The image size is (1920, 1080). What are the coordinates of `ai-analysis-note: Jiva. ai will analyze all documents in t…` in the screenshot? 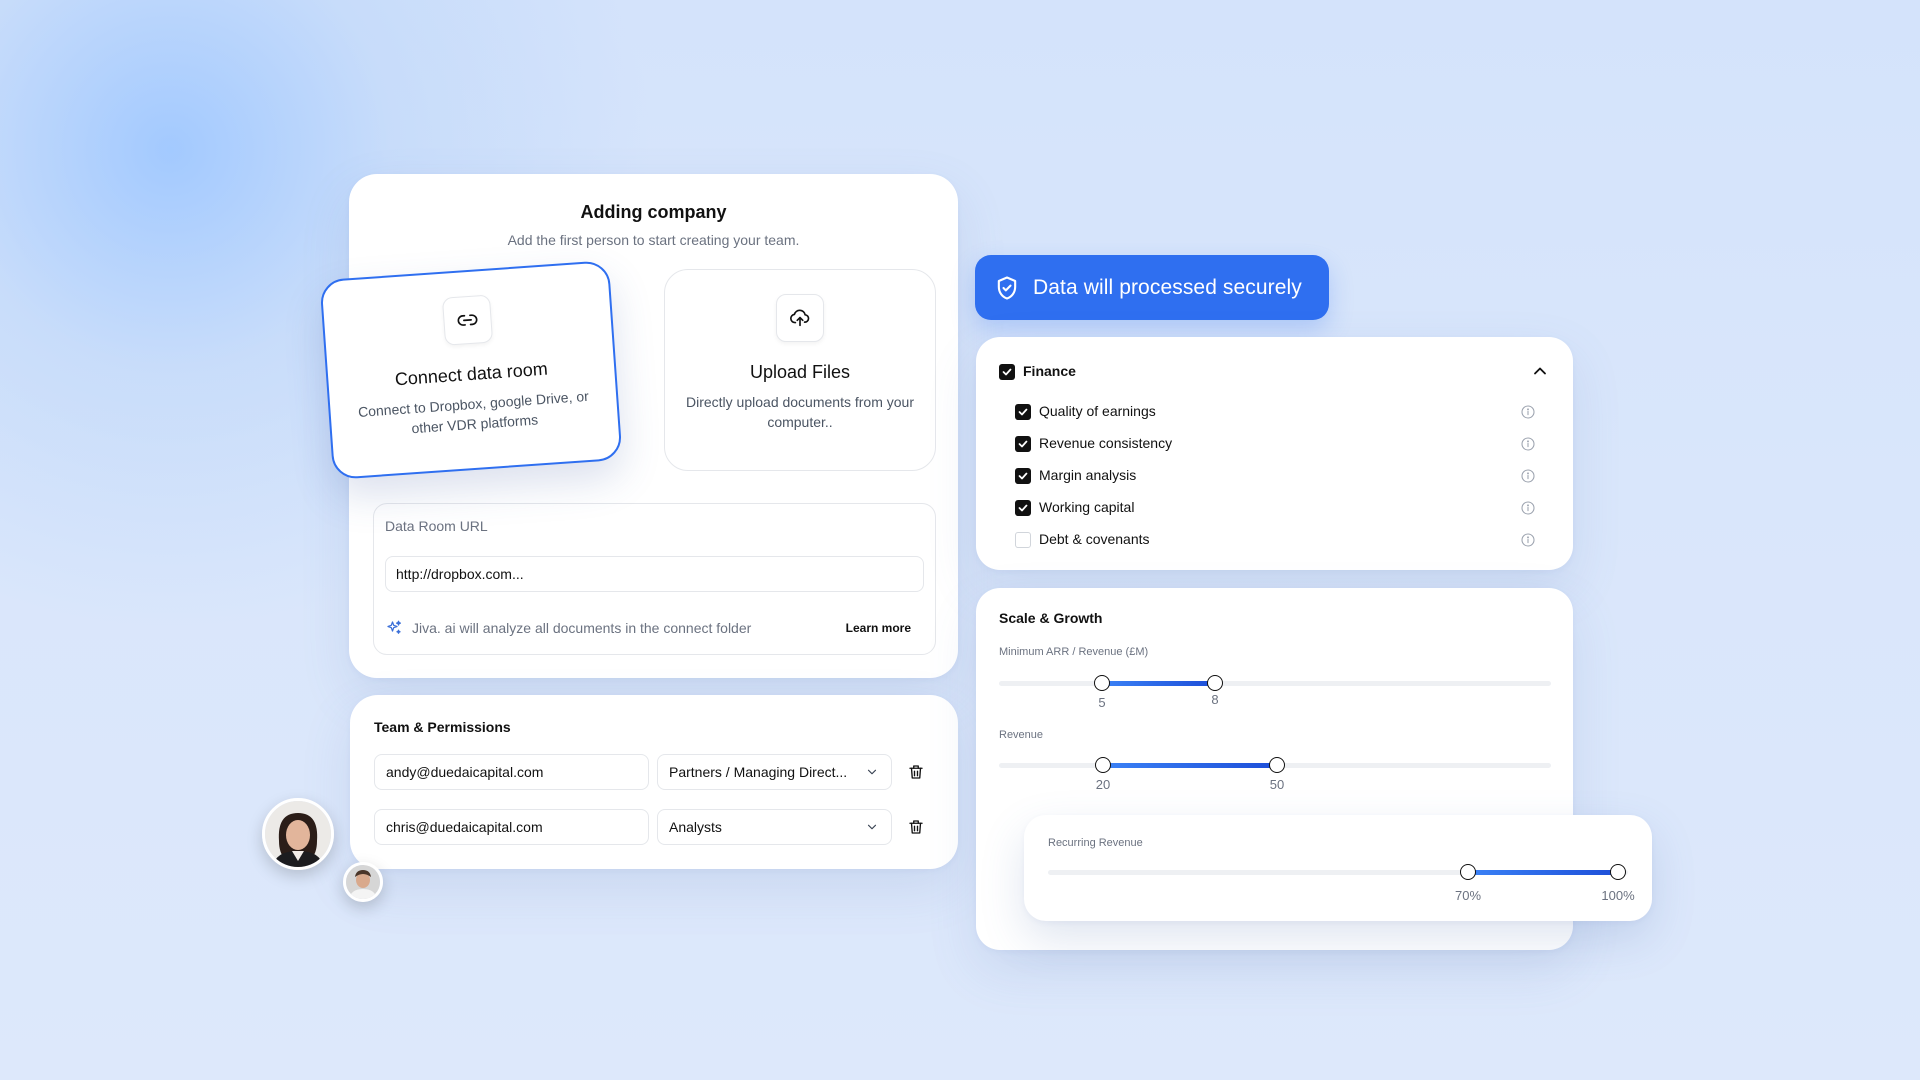 It's located at (582, 628).